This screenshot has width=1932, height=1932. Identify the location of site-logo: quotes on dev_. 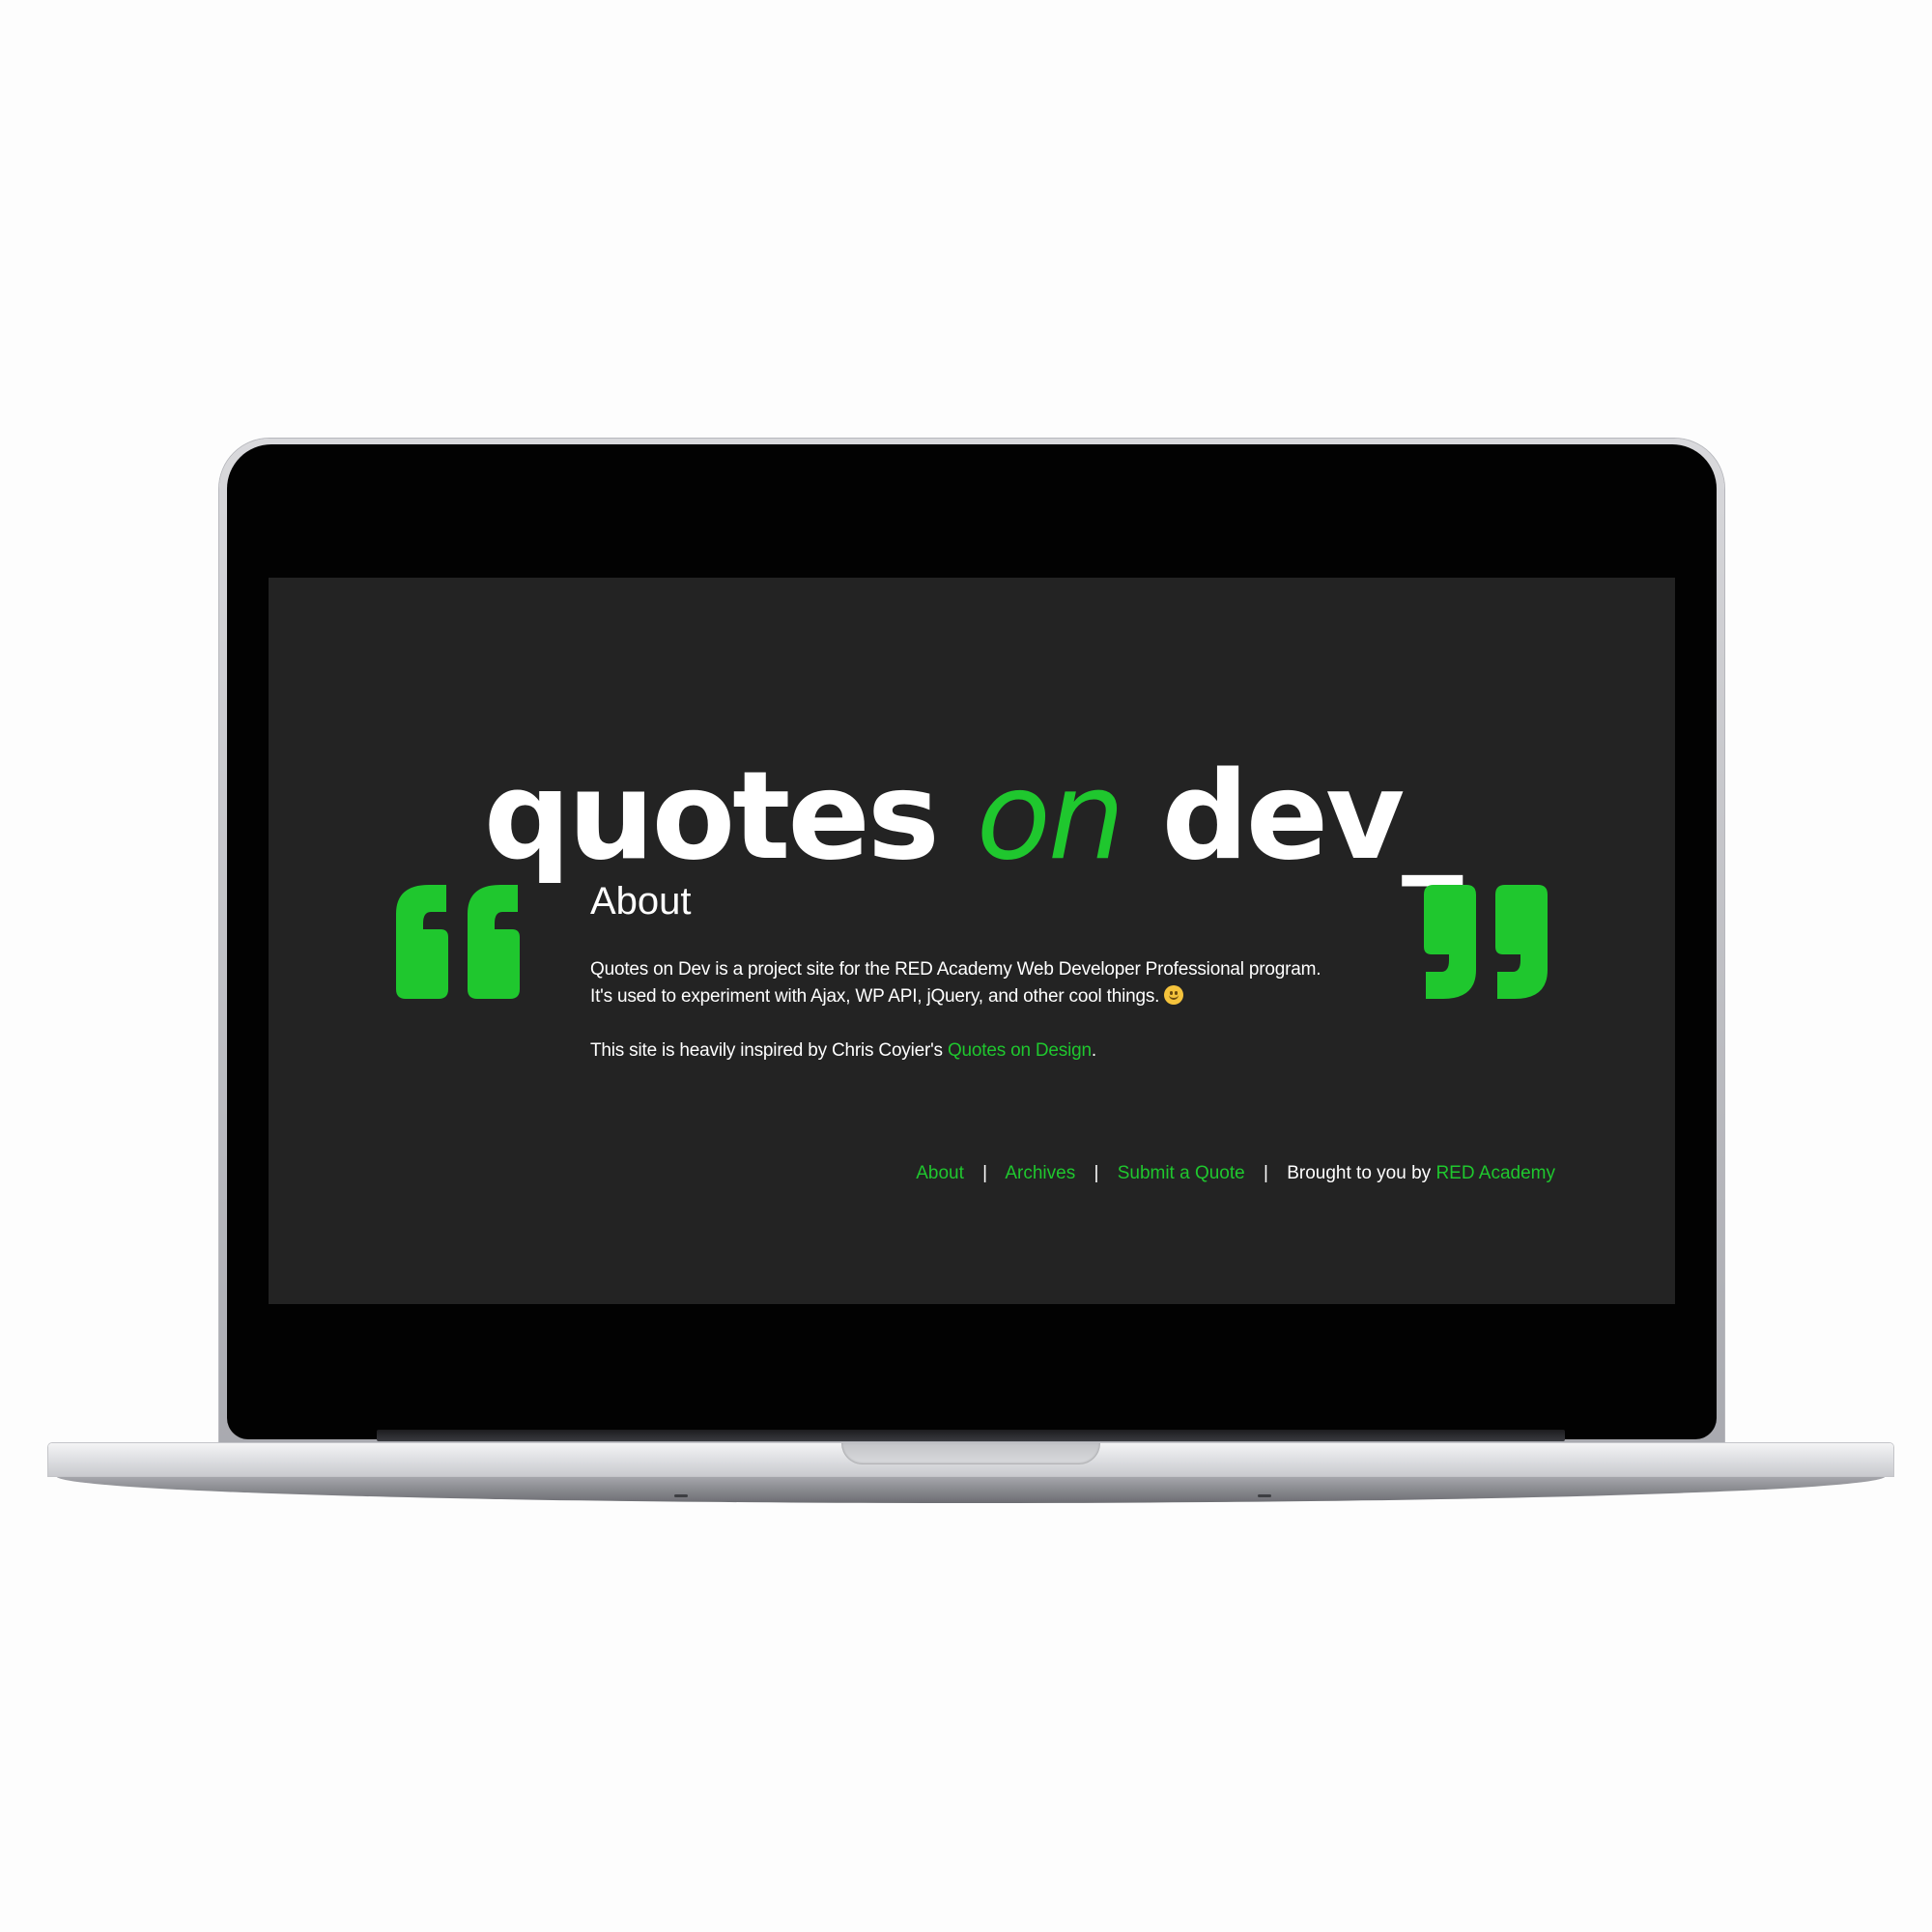
(972, 816).